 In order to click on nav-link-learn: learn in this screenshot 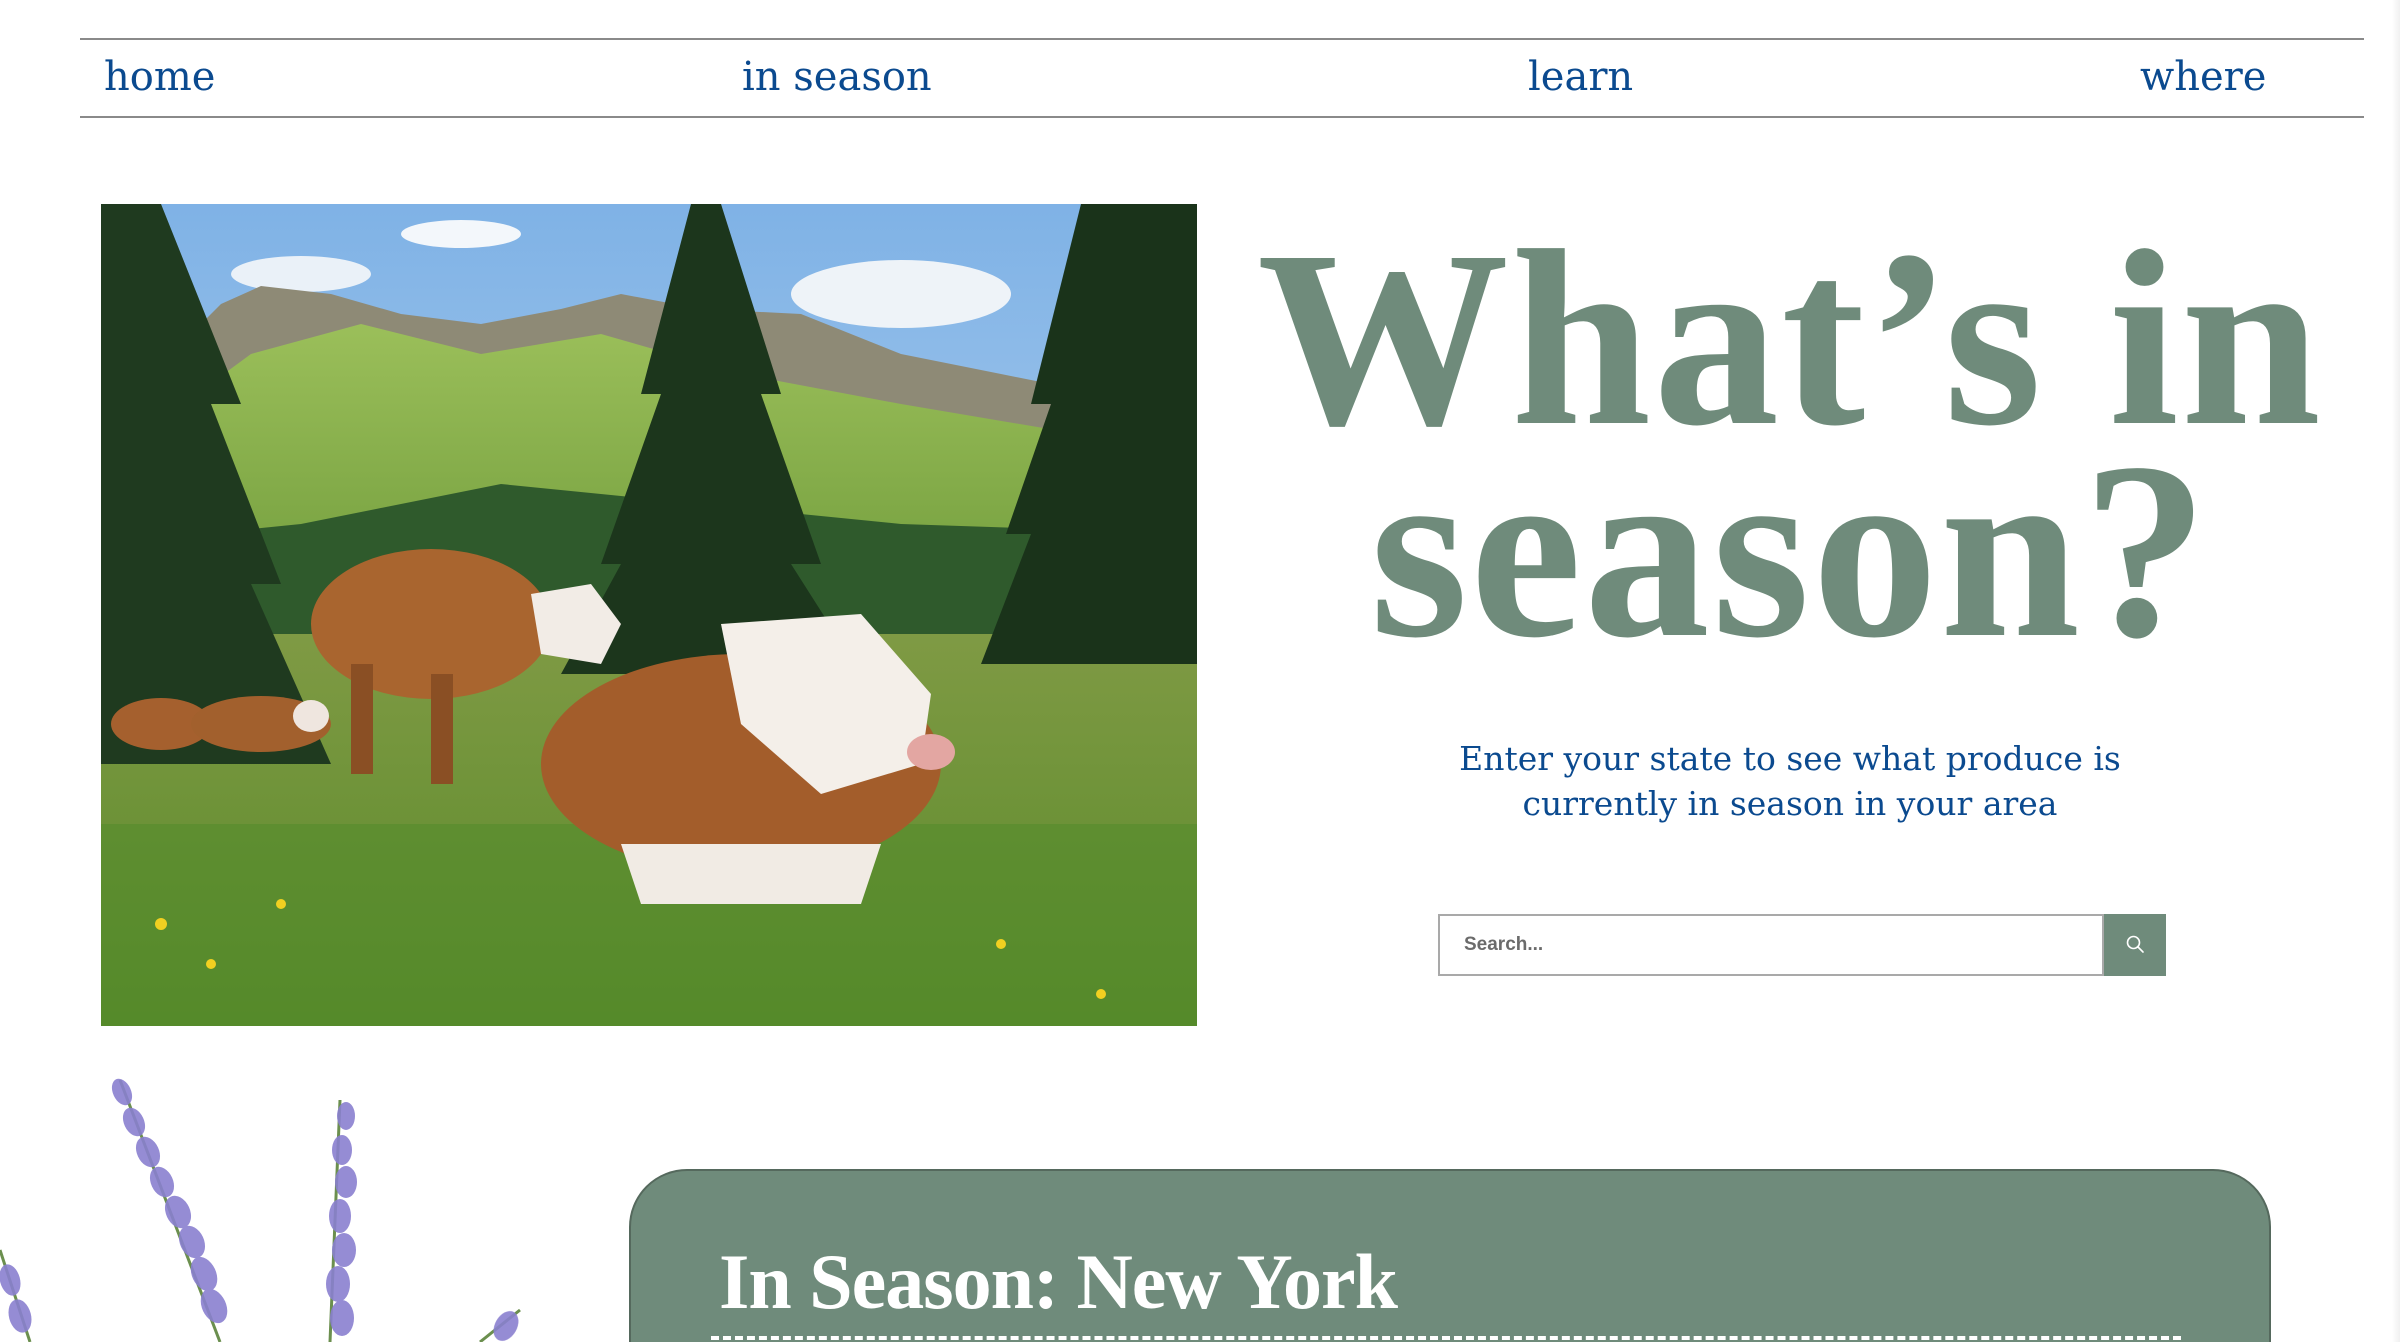, I will do `click(1580, 77)`.